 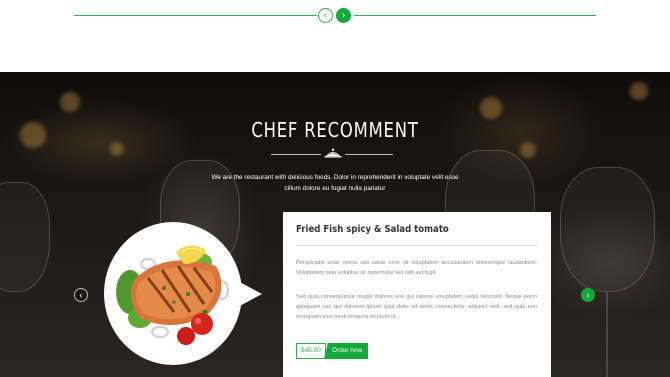 I want to click on title-divider-left, so click(x=296, y=154).